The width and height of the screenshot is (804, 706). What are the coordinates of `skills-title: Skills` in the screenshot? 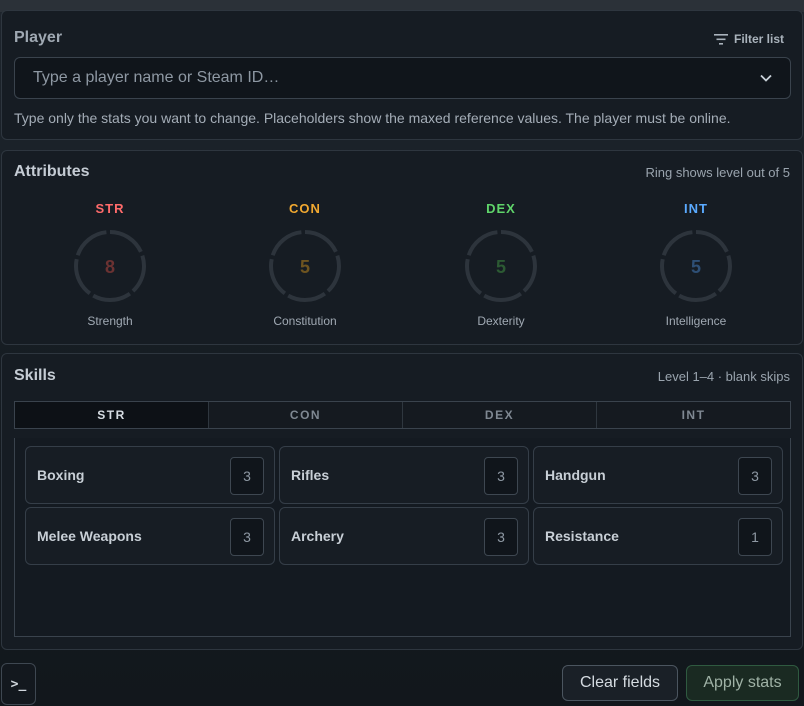 It's located at (35, 375).